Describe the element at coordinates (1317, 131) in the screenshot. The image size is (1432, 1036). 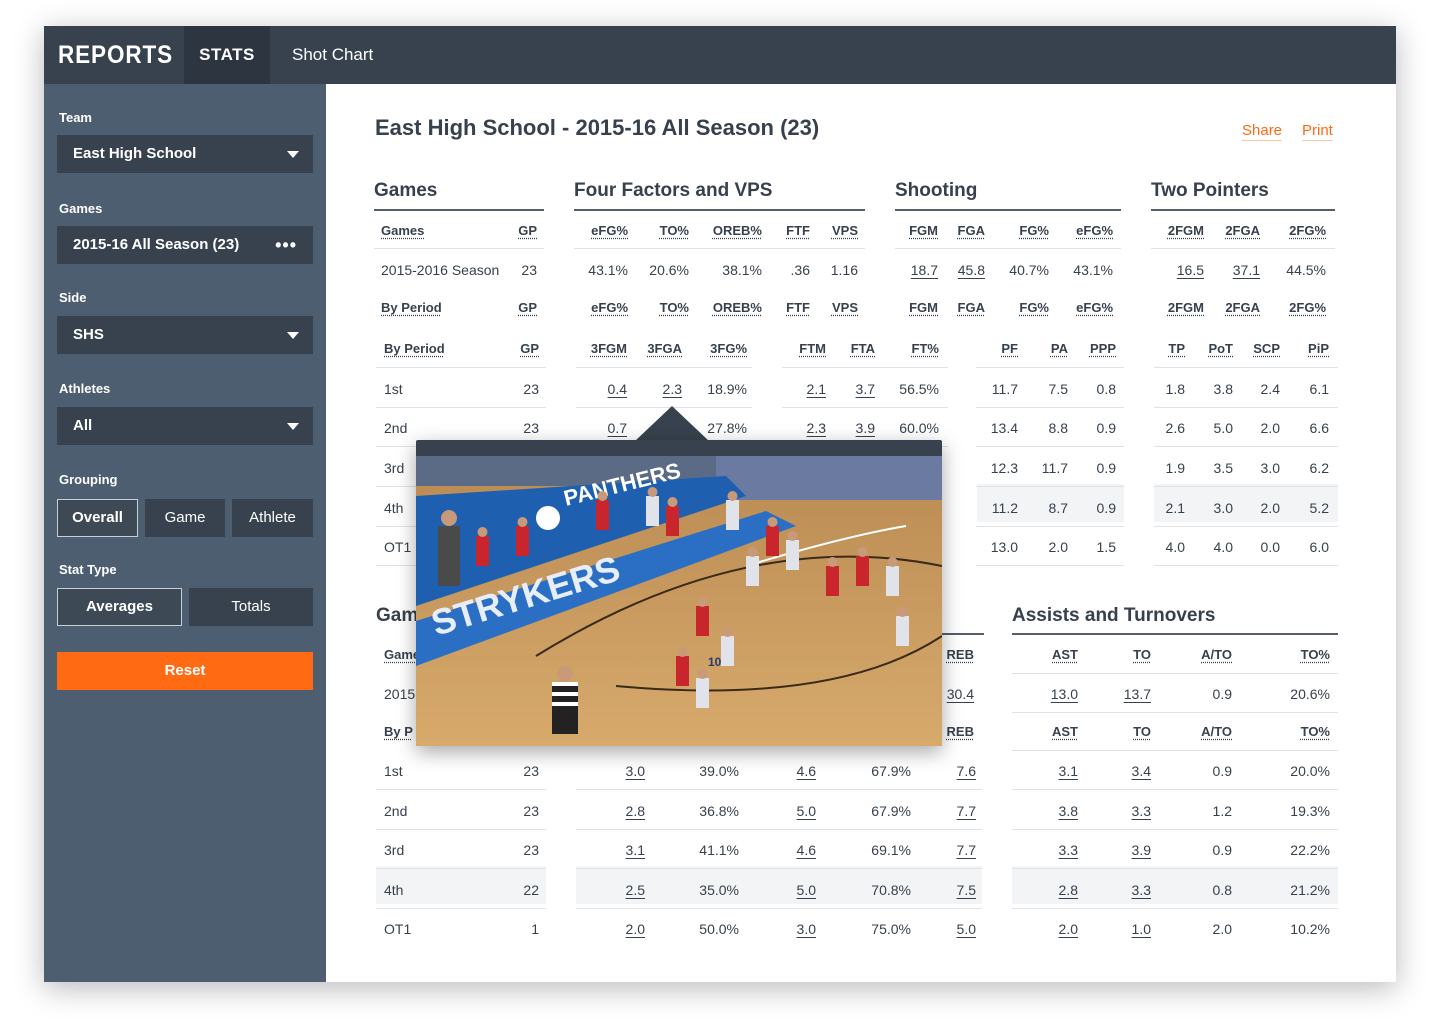
I see `print-link: Print` at that location.